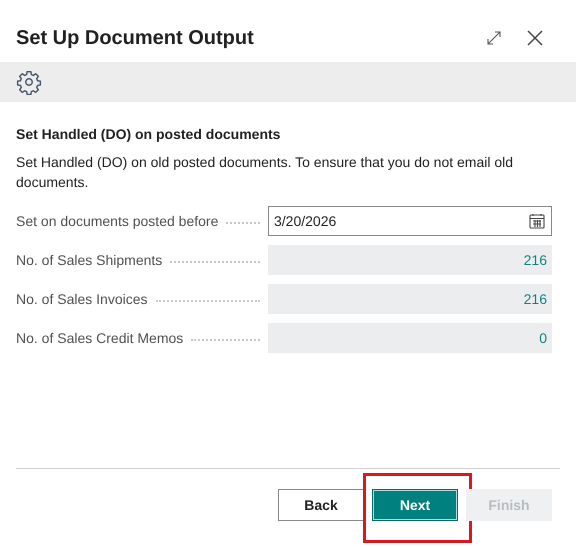  Describe the element at coordinates (415, 505) in the screenshot. I see `next-button: Next` at that location.